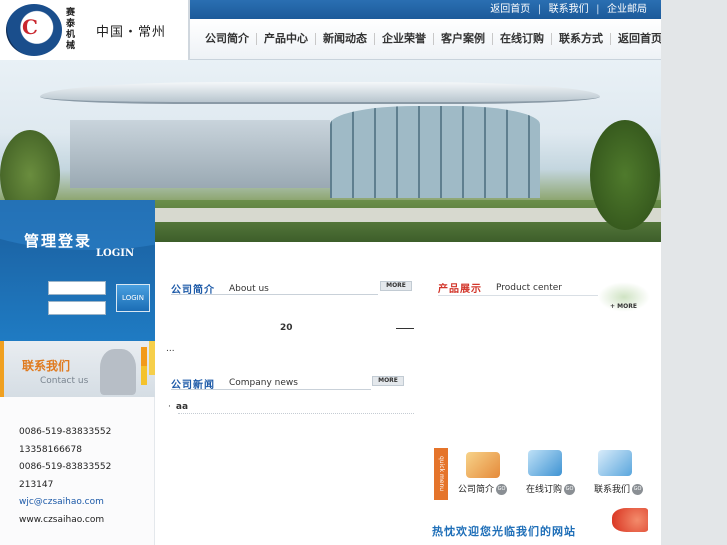 This screenshot has height=545, width=727. I want to click on news-list-item: · aa, so click(178, 407).